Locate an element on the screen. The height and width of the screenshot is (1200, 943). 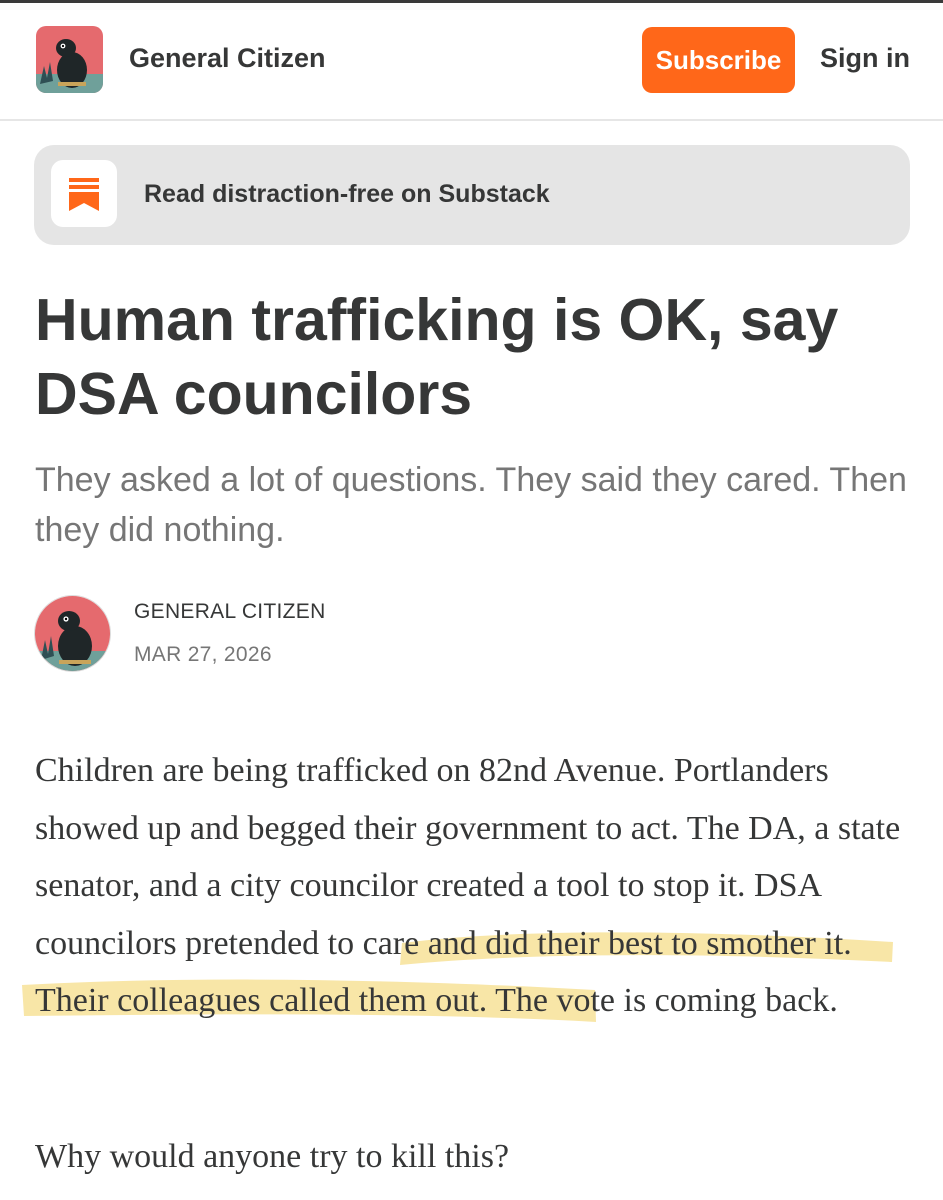
sign-in-link: Sign in is located at coordinates (865, 58).